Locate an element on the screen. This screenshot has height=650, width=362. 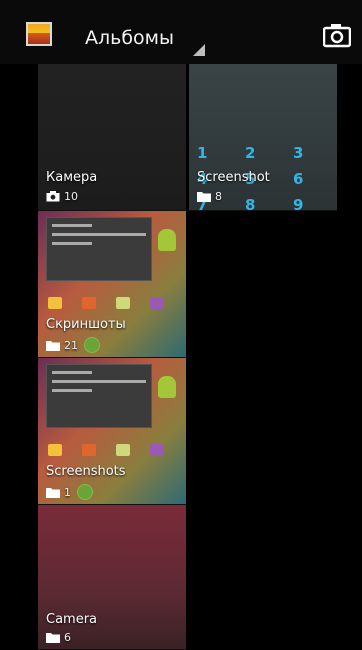
album-count-row: 6 is located at coordinates (58, 637).